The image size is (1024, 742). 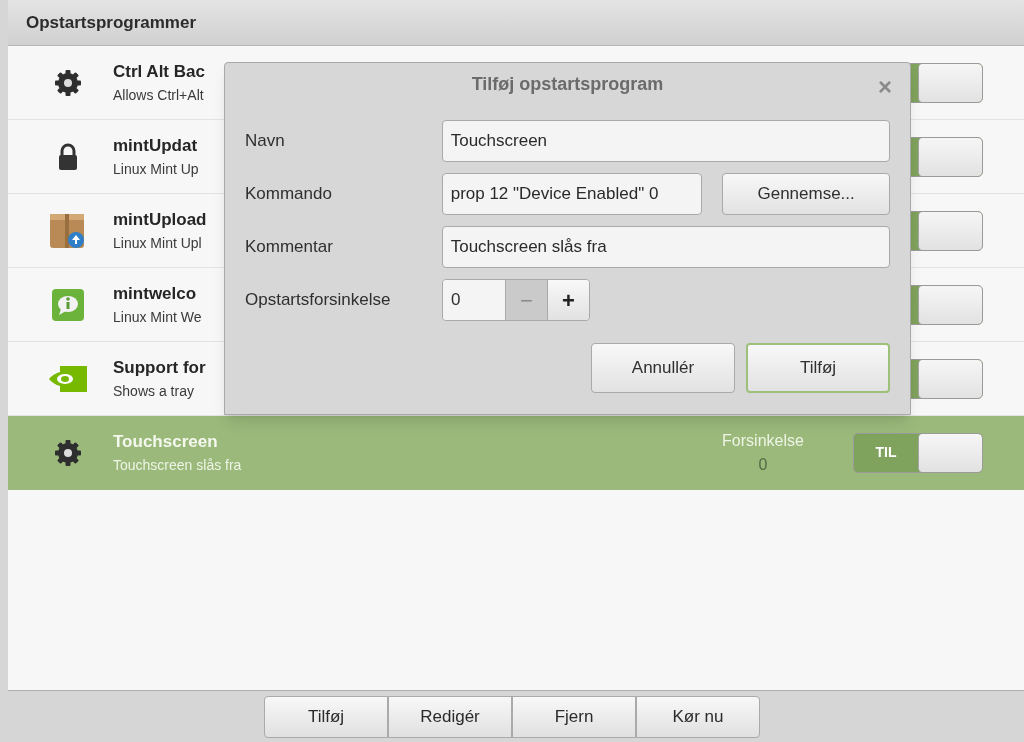 I want to click on increment-button: +, so click(x=568, y=300).